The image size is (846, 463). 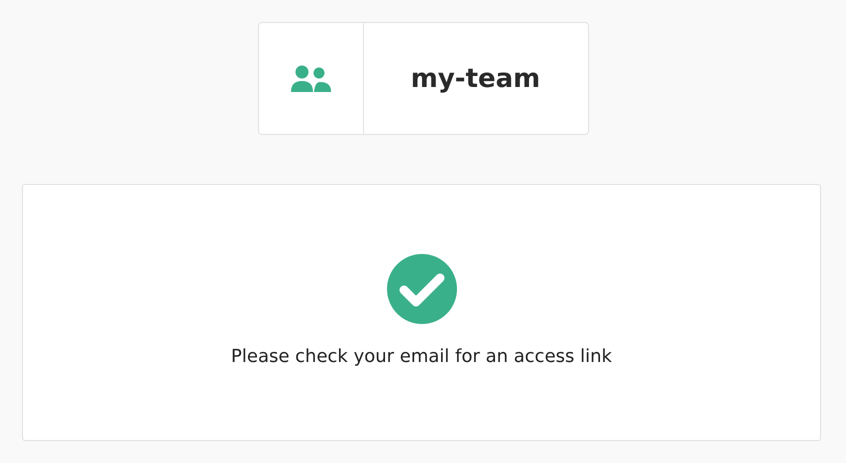 What do you see at coordinates (475, 79) in the screenshot?
I see `team-name: my-team` at bounding box center [475, 79].